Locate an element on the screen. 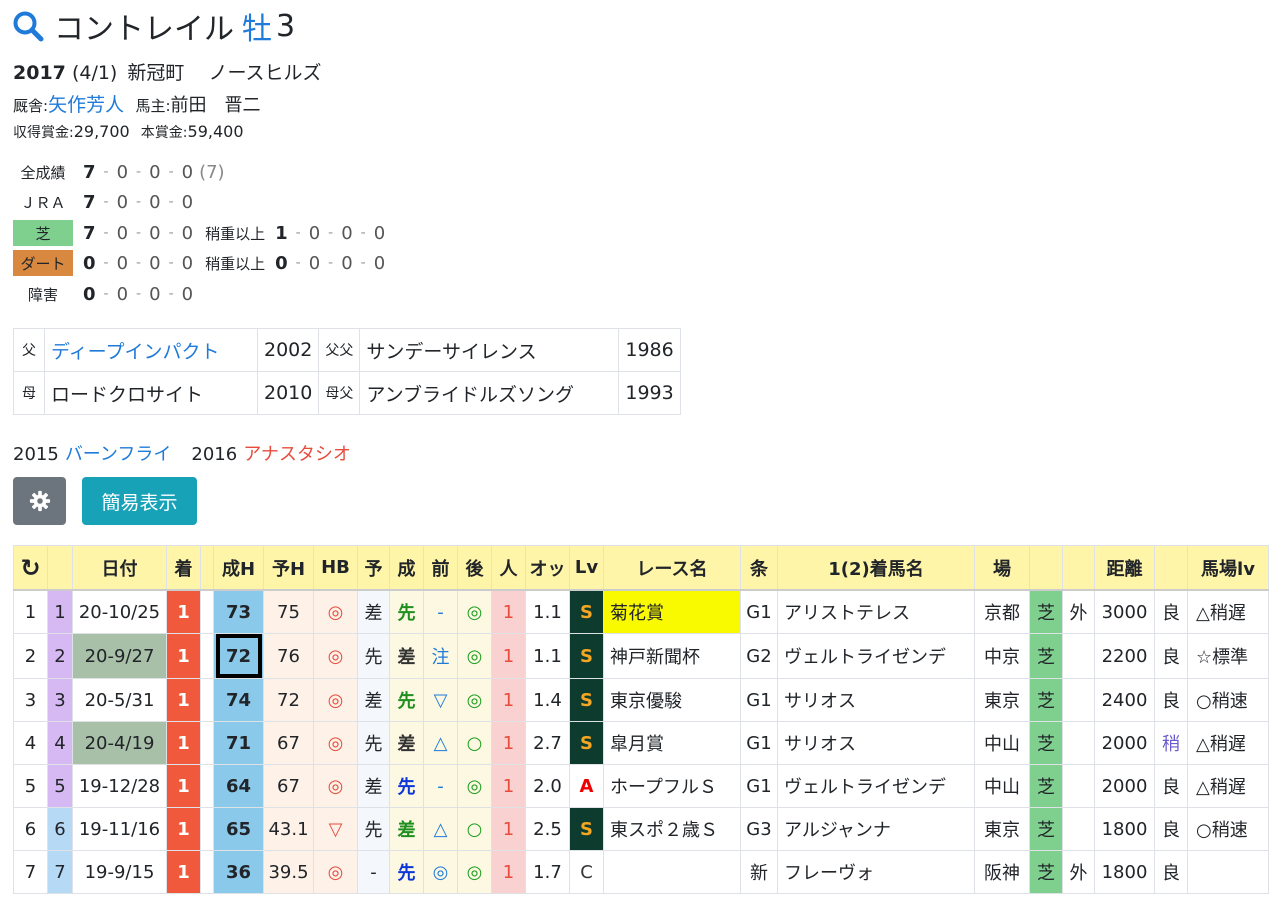 The height and width of the screenshot is (898, 1280). birth-year: 2017 is located at coordinates (39, 73).